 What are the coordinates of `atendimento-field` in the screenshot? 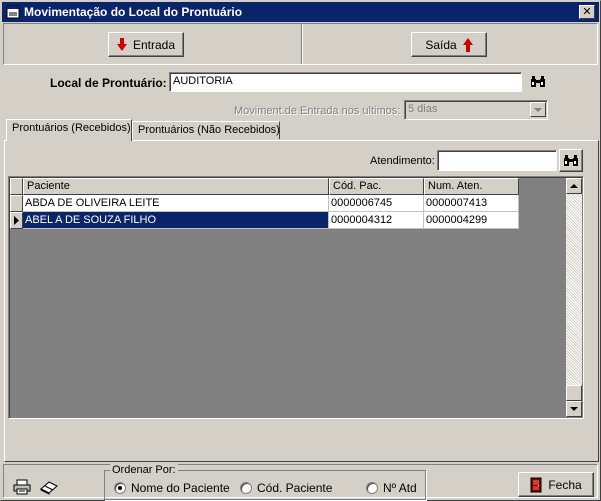 It's located at (497, 160).